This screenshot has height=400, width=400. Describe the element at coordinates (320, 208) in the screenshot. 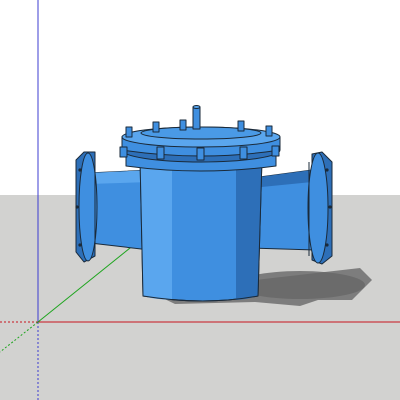

I see `right-flange` at that location.